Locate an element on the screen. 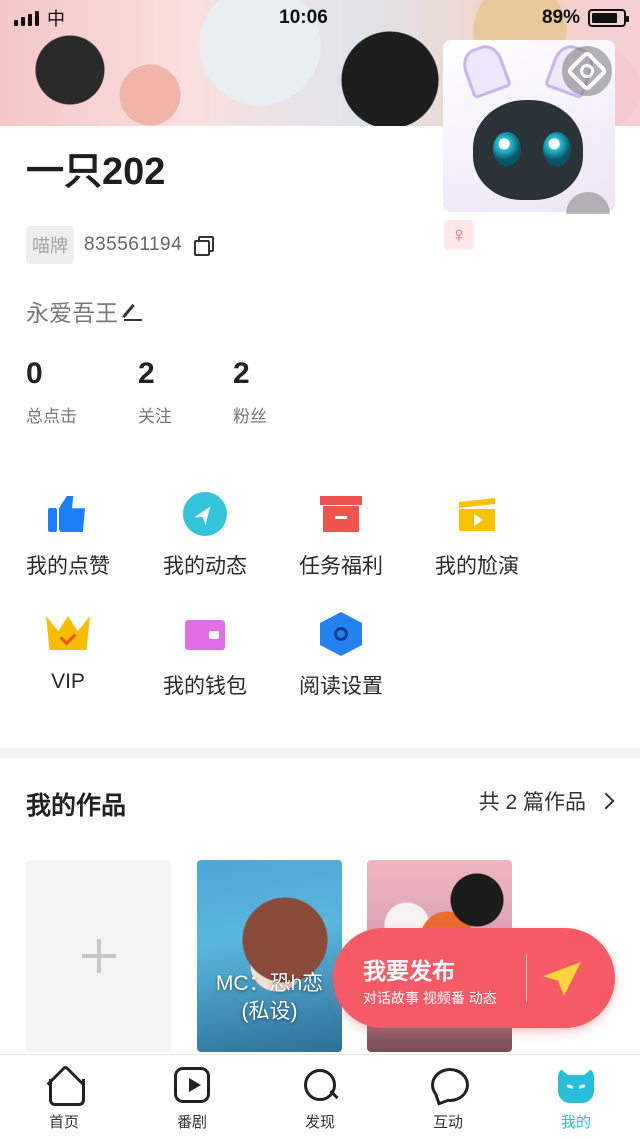 The image size is (640, 1139). battery-icon is located at coordinates (608, 18).